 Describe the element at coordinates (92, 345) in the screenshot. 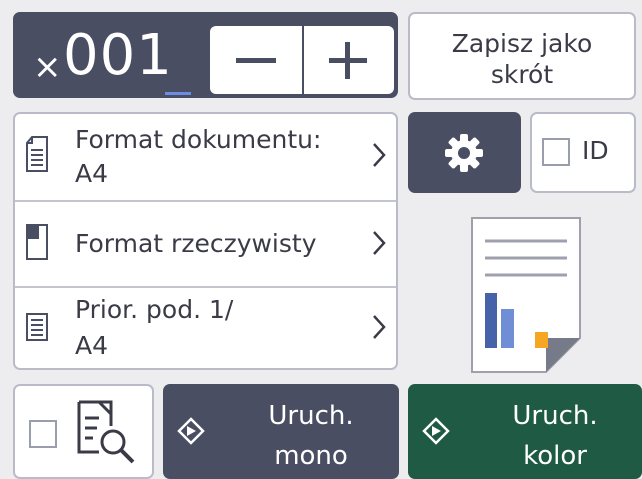

I see `setting-tray-priority-value: A4` at that location.